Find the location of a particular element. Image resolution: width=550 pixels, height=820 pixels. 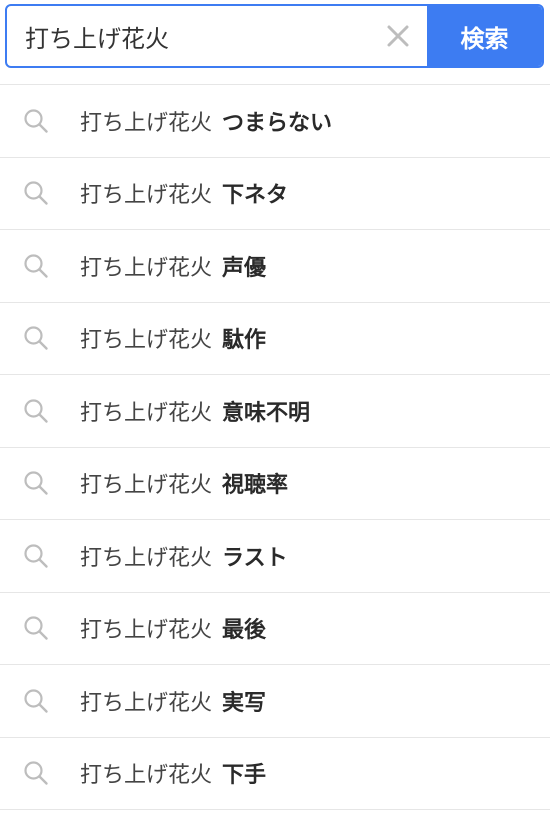

suggestion-suffix: 意味不明 is located at coordinates (266, 413).